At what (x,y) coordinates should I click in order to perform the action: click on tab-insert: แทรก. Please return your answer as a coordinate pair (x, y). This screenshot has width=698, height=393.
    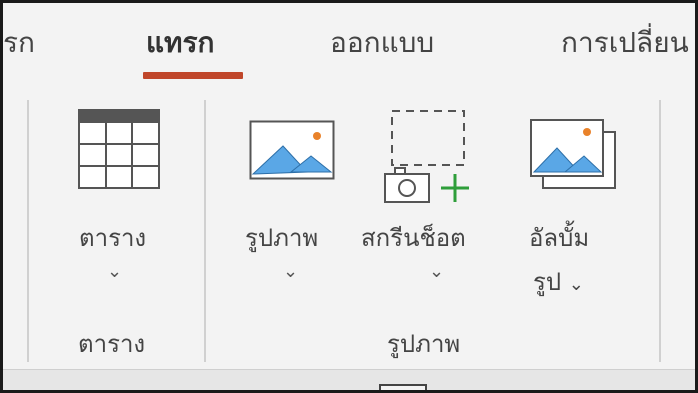
    Looking at the image, I should click on (180, 43).